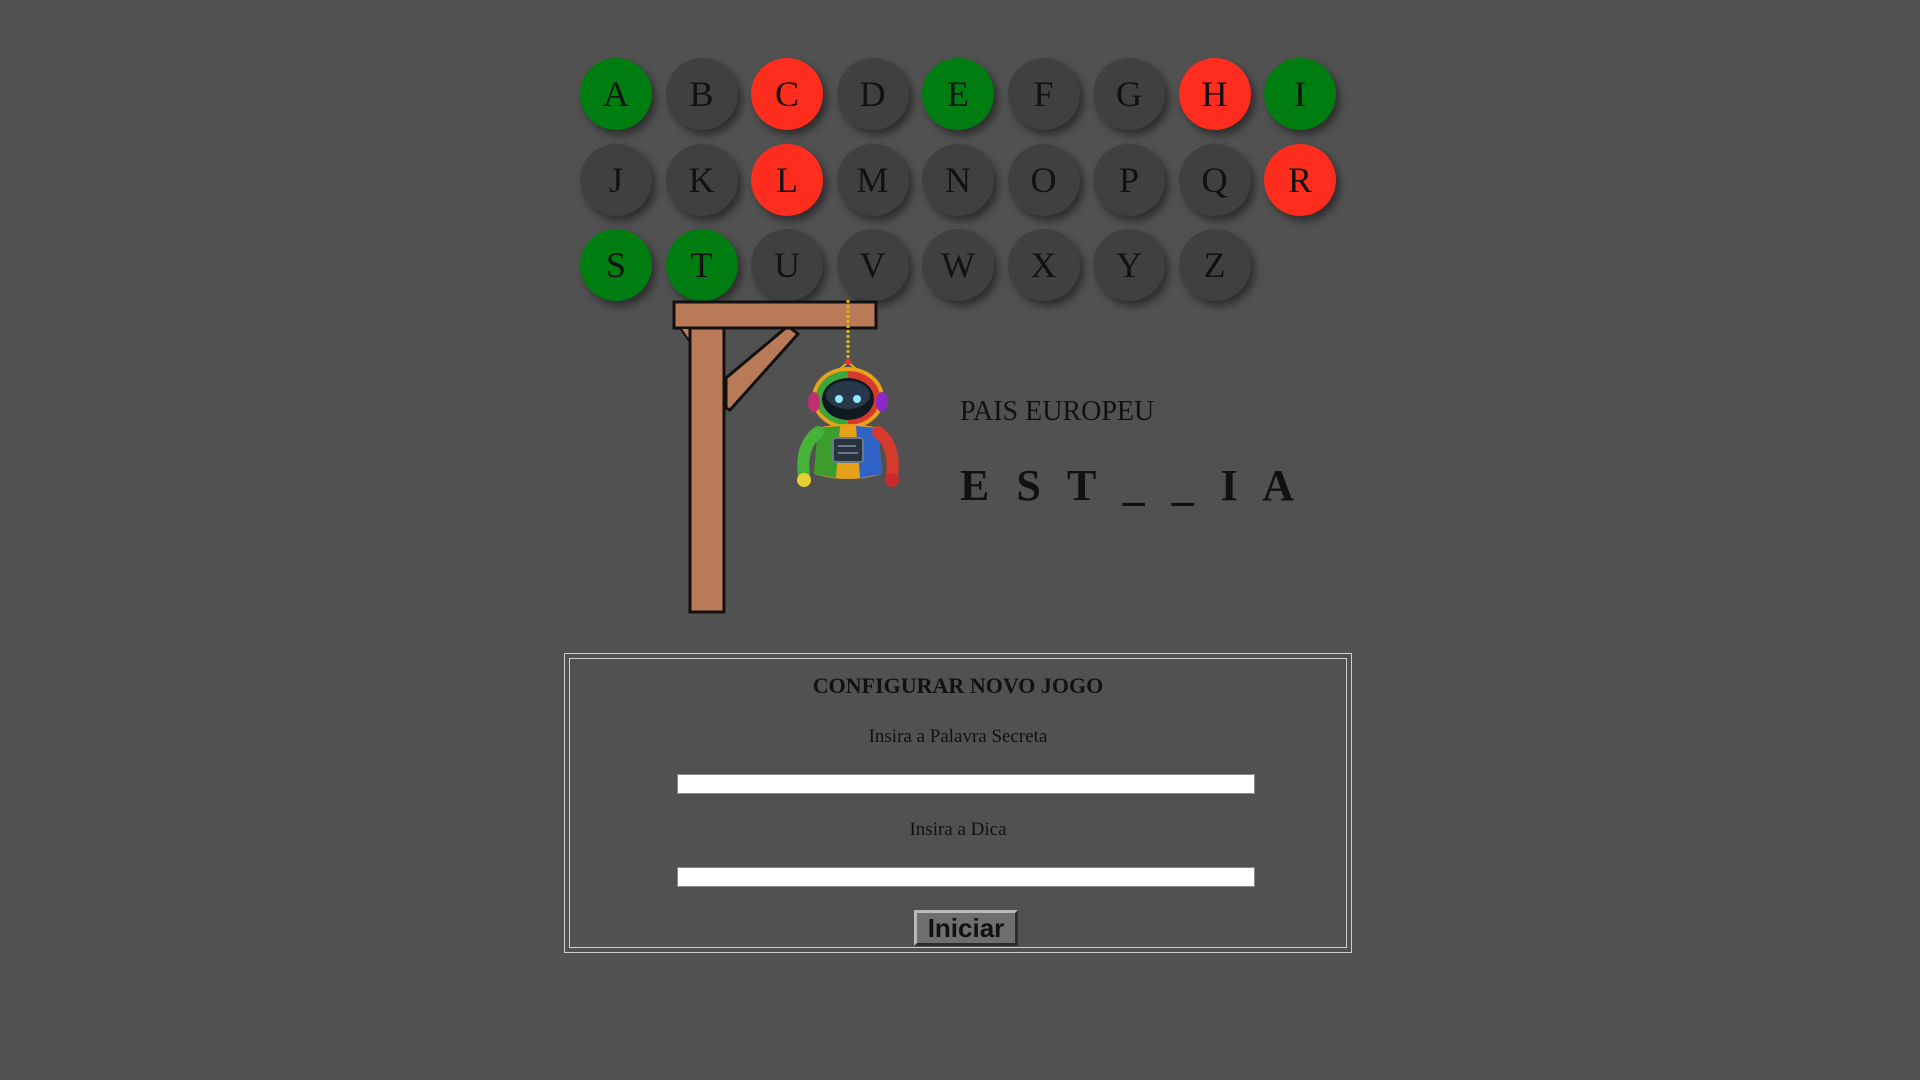 Image resolution: width=1920 pixels, height=1080 pixels. I want to click on letter-key-x: X, so click(1043, 265).